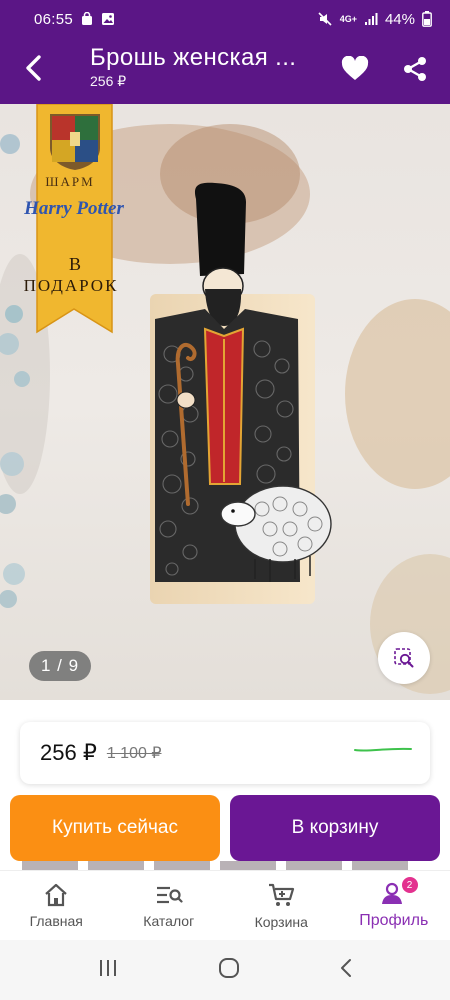 Image resolution: width=450 pixels, height=1000 pixels. Describe the element at coordinates (383, 749) in the screenshot. I see `price-indicator-line` at that location.